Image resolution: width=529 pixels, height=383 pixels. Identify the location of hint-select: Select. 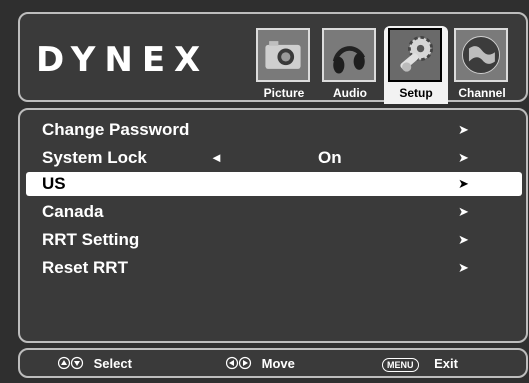
(94, 364).